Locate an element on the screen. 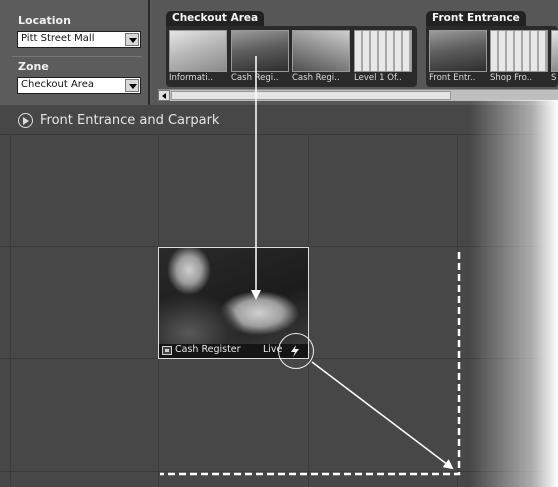  zone-select-value: Checkout Area is located at coordinates (57, 84).